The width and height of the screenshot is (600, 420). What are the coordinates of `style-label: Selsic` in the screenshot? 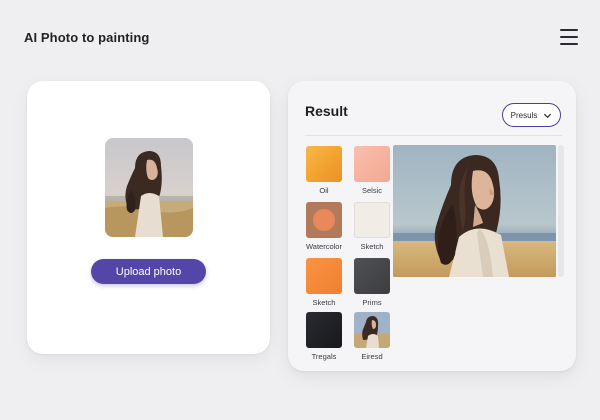 It's located at (371, 190).